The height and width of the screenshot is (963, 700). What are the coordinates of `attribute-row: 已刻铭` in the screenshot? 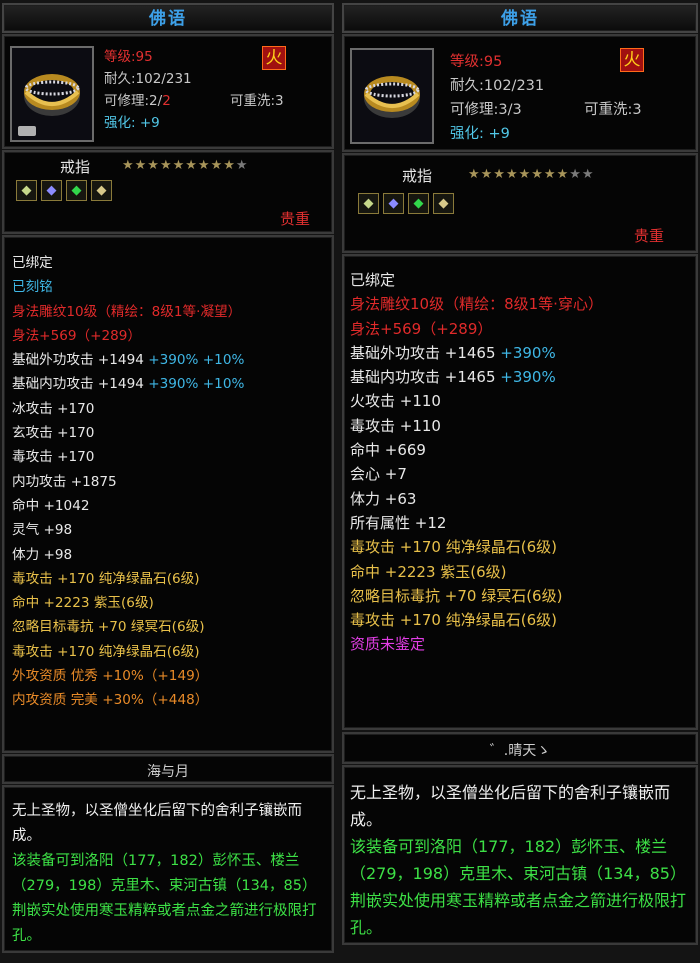 It's located at (128, 287).